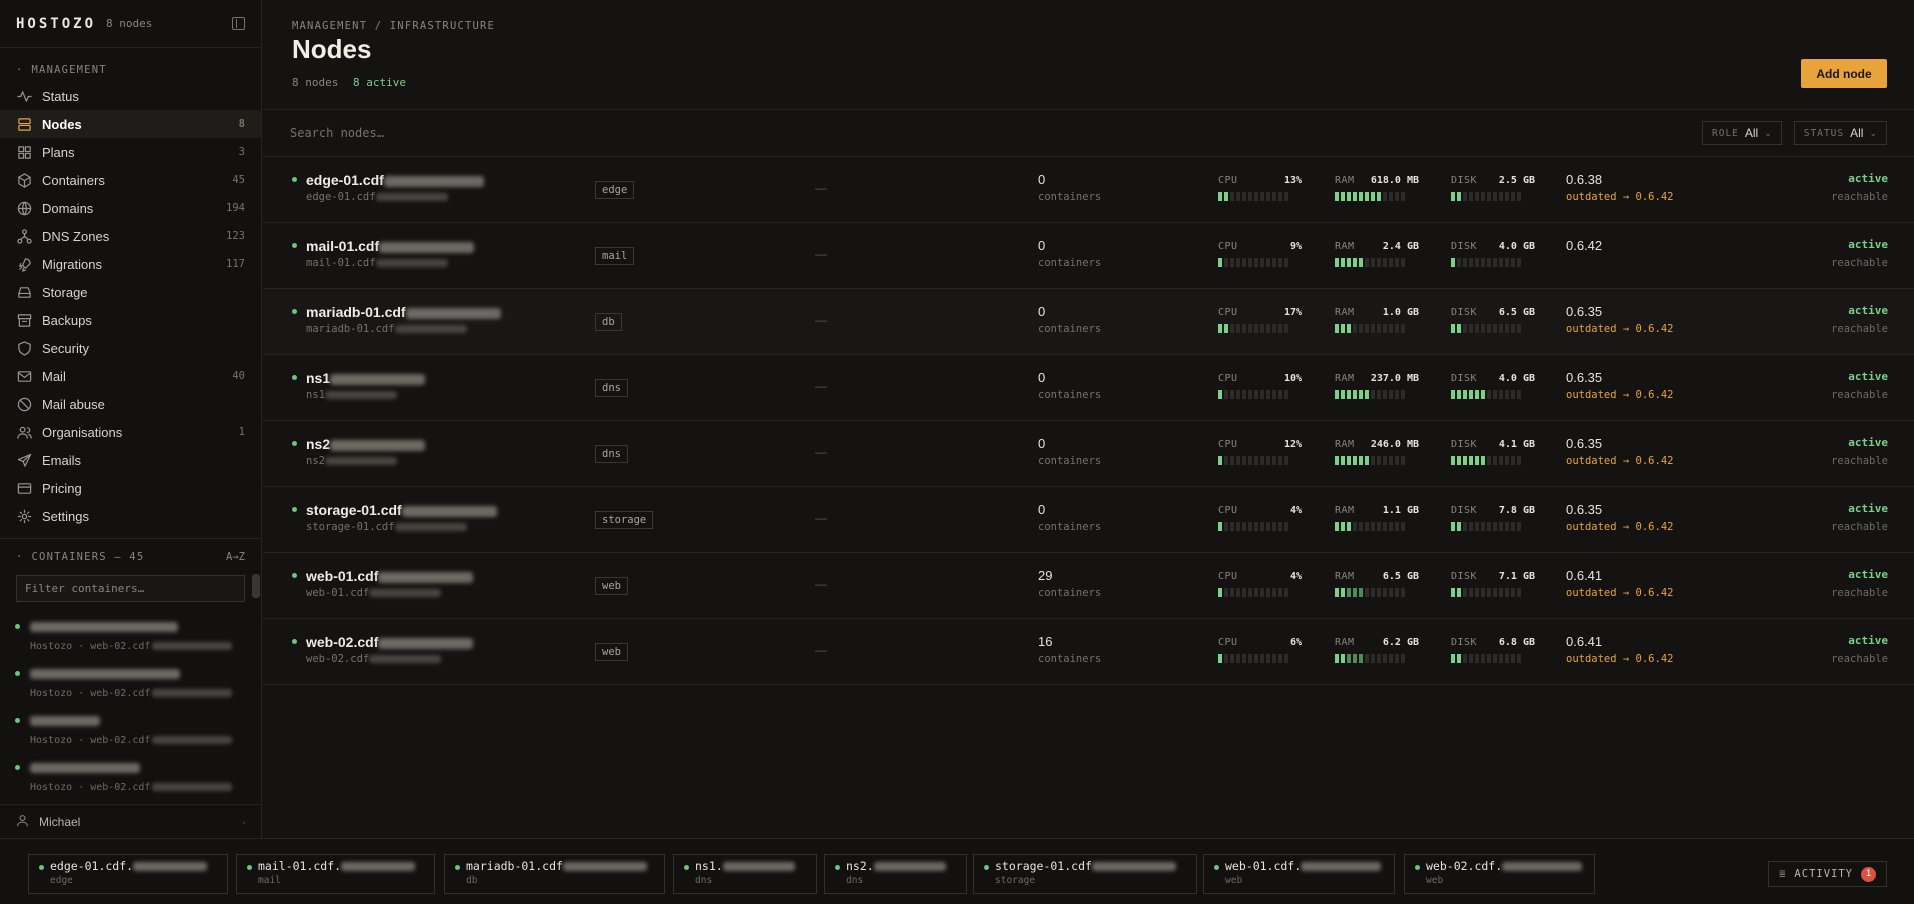 The height and width of the screenshot is (904, 1914). I want to click on node-version: 0.6.35, so click(1584, 443).